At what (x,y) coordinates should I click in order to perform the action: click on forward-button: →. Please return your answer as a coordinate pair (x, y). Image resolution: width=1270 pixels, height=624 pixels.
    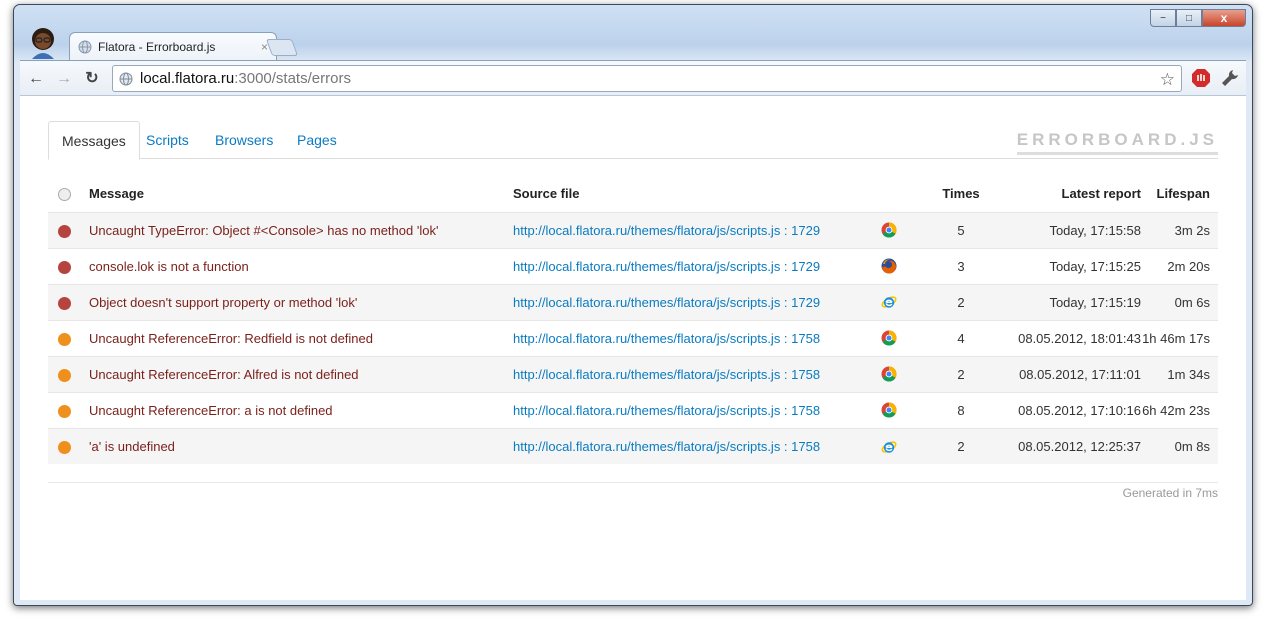
    Looking at the image, I should click on (64, 79).